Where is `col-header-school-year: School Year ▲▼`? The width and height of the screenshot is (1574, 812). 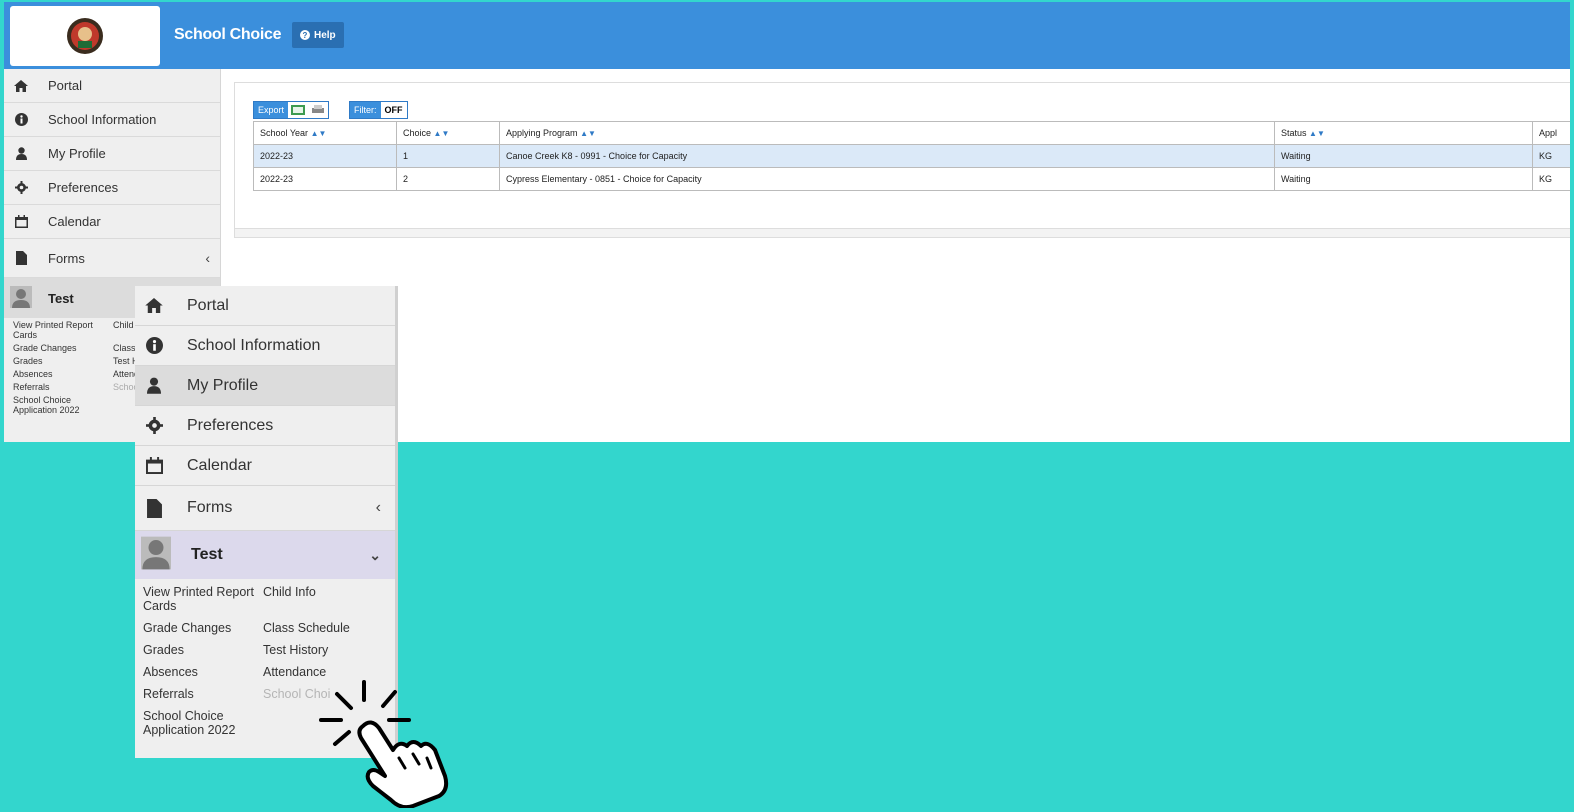
col-header-school-year: School Year ▲▼ is located at coordinates (325, 133).